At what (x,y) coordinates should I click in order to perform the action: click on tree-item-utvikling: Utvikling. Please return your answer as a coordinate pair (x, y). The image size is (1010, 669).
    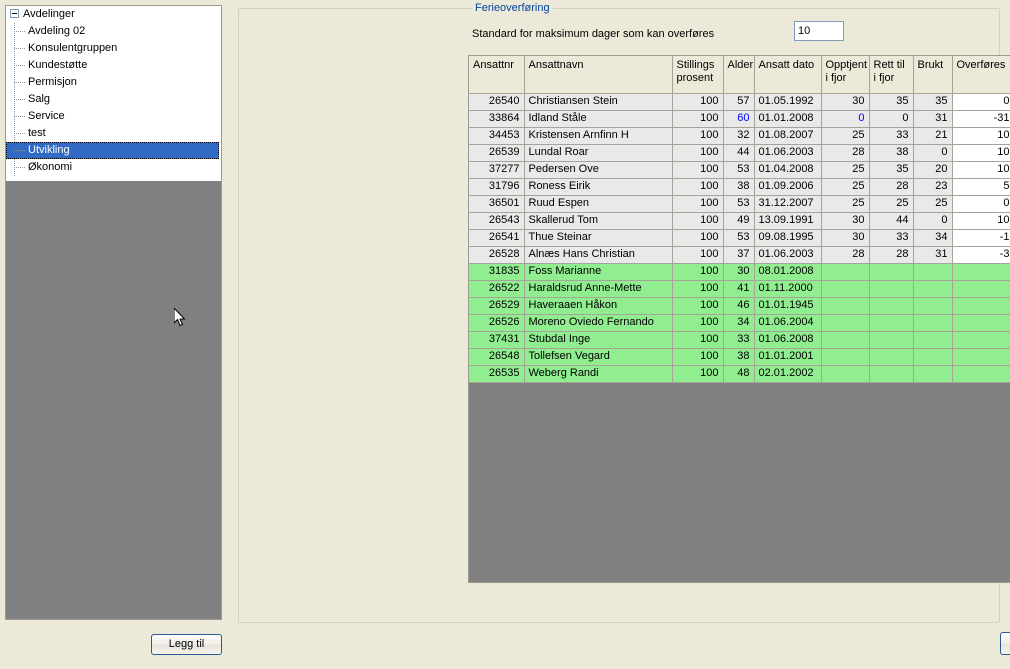
    Looking at the image, I should click on (112, 150).